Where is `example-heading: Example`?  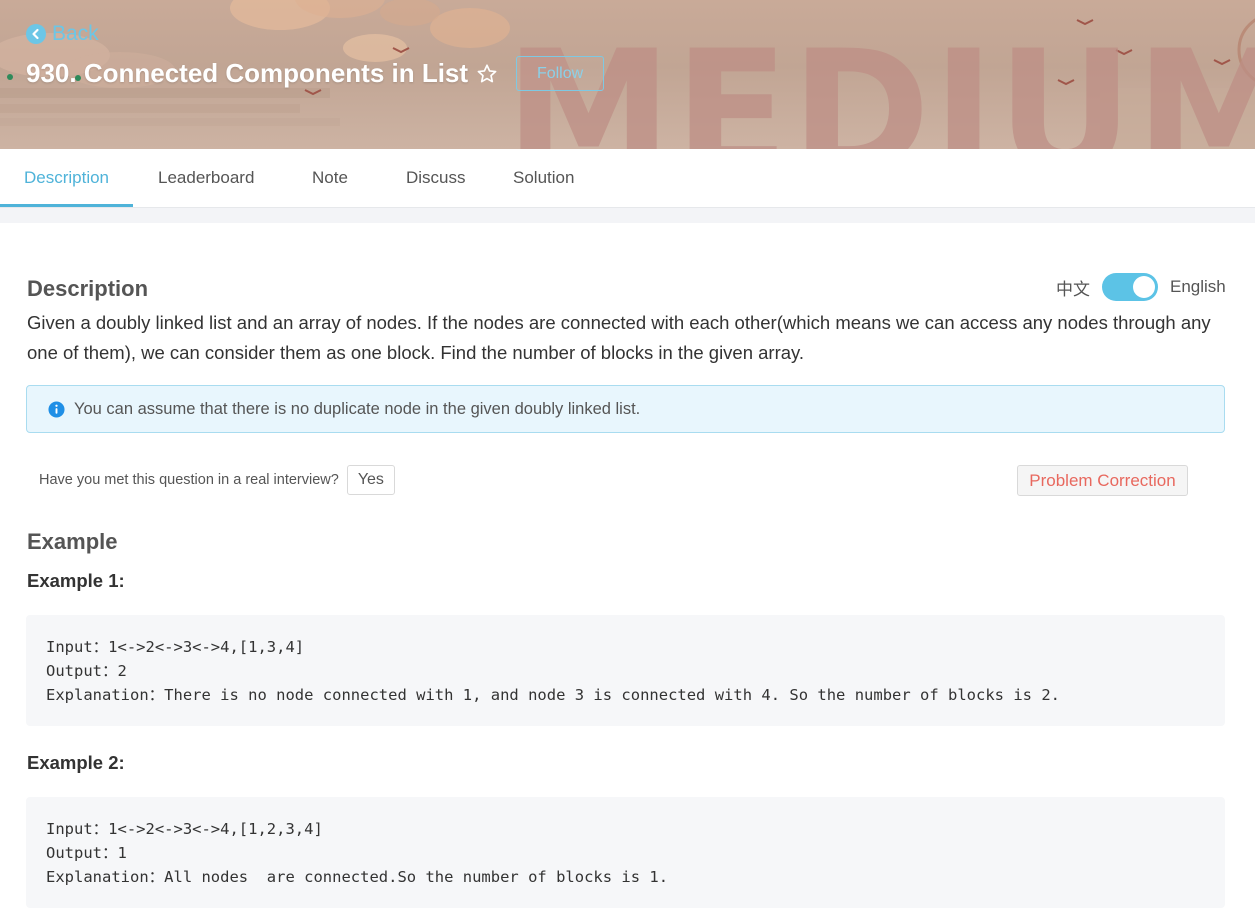
example-heading: Example is located at coordinates (72, 541).